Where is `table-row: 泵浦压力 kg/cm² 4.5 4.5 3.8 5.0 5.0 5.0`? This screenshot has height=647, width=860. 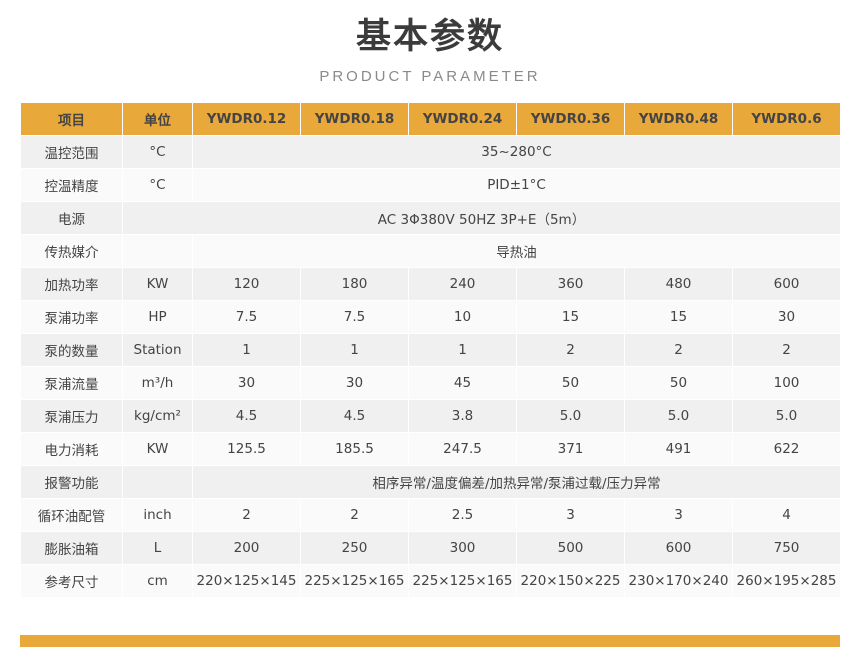
table-row: 泵浦压力 kg/cm² 4.5 4.5 3.8 5.0 5.0 5.0 is located at coordinates (430, 416).